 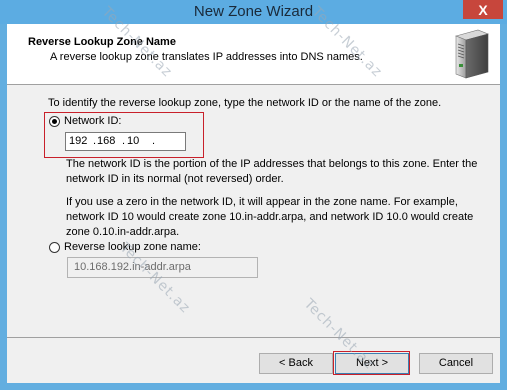 I want to click on close-button: X, so click(x=483, y=9).